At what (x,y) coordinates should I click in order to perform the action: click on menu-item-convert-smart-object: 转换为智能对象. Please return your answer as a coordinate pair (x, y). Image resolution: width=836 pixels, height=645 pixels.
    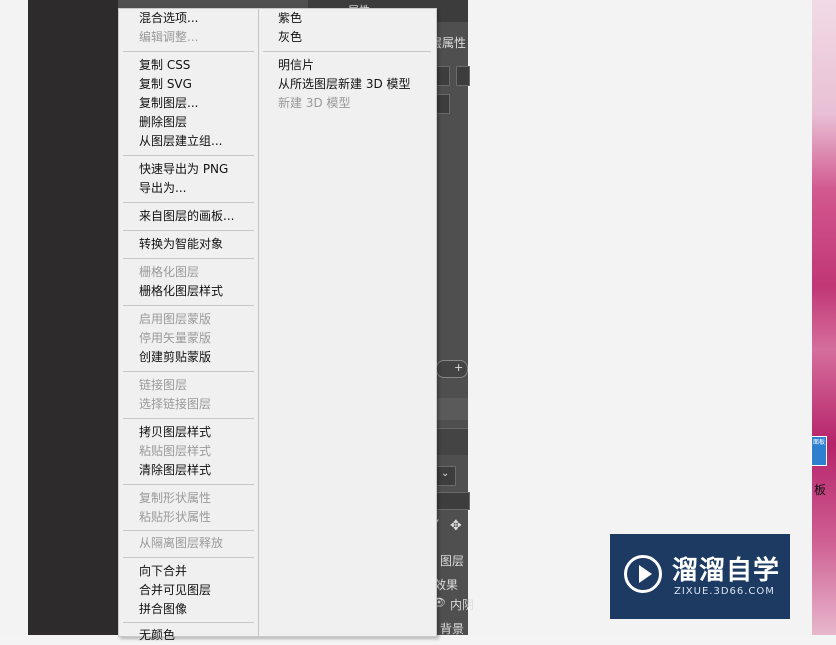
    Looking at the image, I should click on (181, 244).